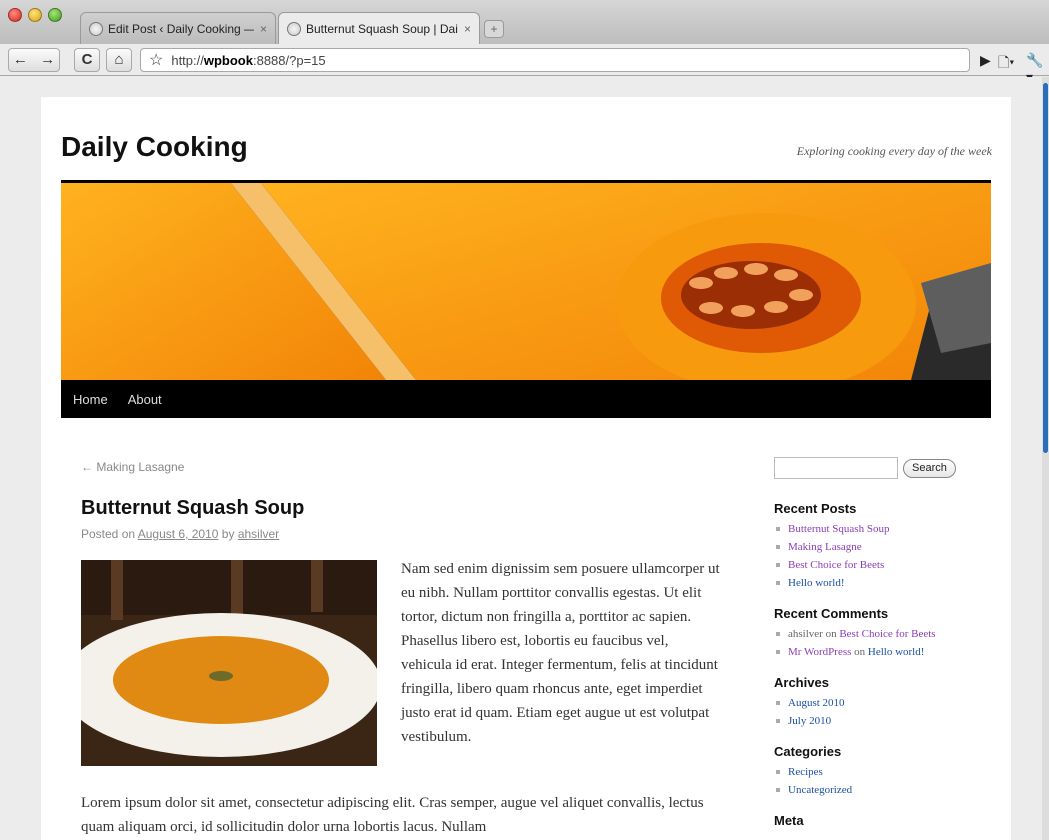 Image resolution: width=1049 pixels, height=840 pixels. What do you see at coordinates (144, 399) in the screenshot?
I see `nav-about-link: About` at bounding box center [144, 399].